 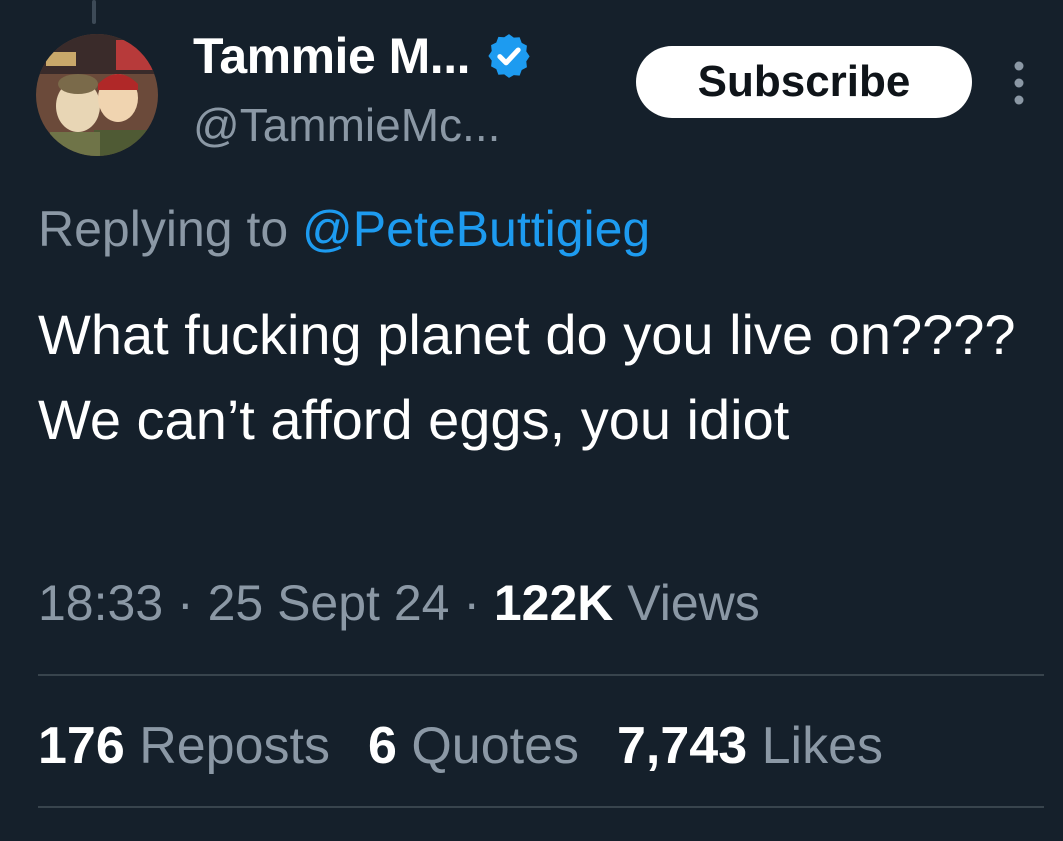 I want to click on quotes-label: Quotes, so click(x=488, y=746).